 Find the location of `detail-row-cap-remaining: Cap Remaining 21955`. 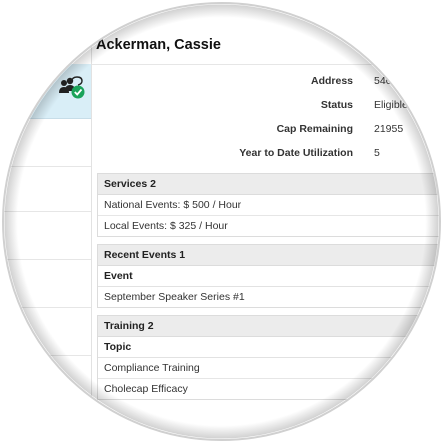

detail-row-cap-remaining: Cap Remaining 21955 is located at coordinates (267, 129).